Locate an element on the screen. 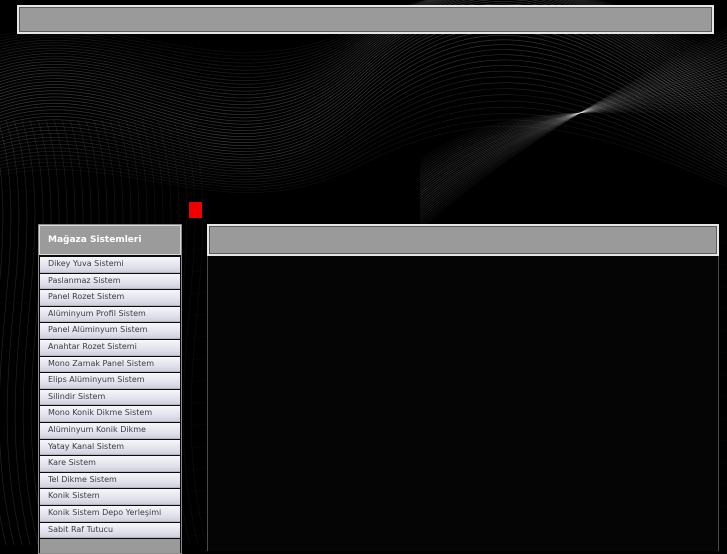 The image size is (727, 554). sidebar-item-mono-zamak-panel-sistem: Mono Zamak Panel Sistem is located at coordinates (110, 364).